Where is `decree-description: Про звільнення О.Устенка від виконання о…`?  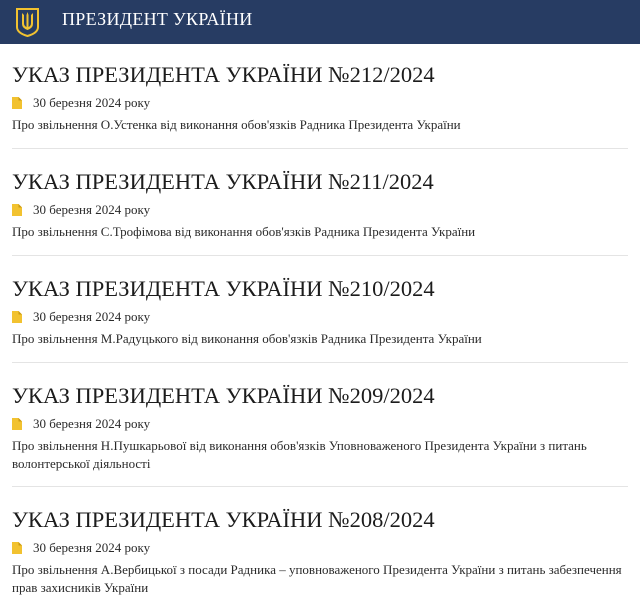 decree-description: Про звільнення О.Устенка від виконання о… is located at coordinates (236, 124).